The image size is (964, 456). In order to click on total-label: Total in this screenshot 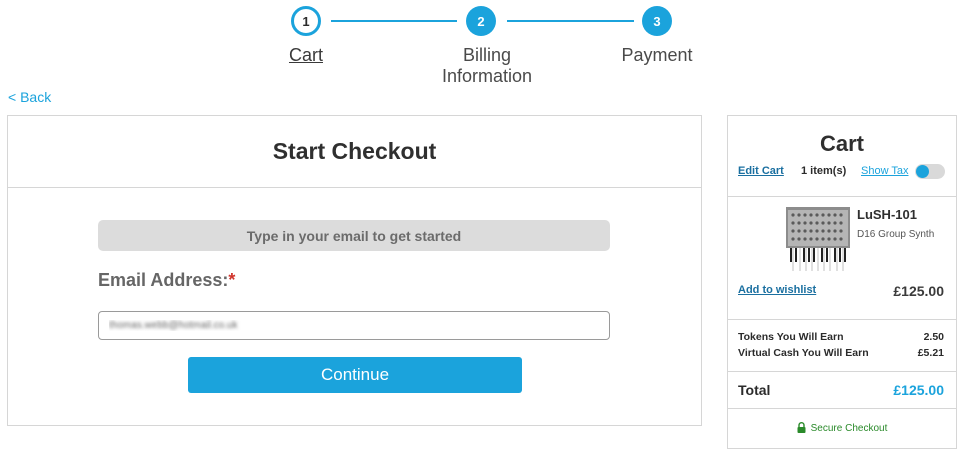, I will do `click(754, 390)`.